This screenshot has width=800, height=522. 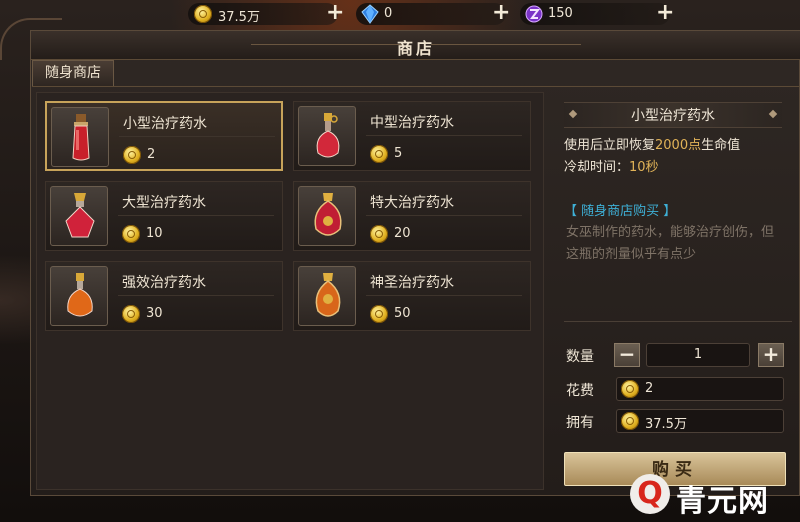 I want to click on item-price: 5, so click(x=398, y=153).